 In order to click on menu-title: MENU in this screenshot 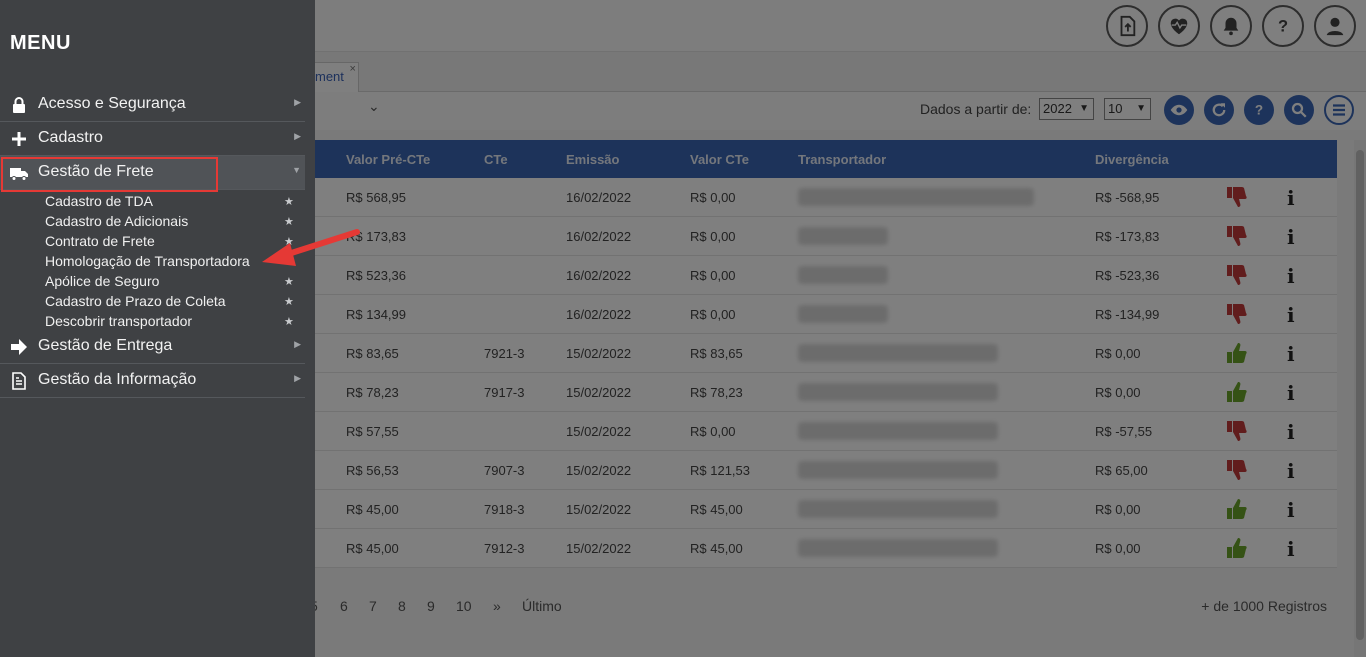, I will do `click(40, 43)`.